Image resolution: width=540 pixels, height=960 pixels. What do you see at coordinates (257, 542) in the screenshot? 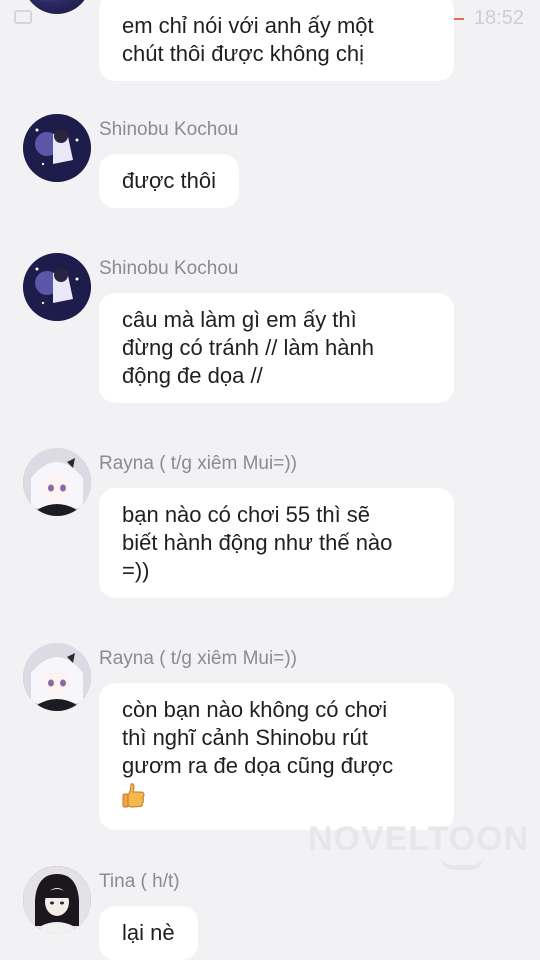
I see `message-line: biết hành động như thế nào` at bounding box center [257, 542].